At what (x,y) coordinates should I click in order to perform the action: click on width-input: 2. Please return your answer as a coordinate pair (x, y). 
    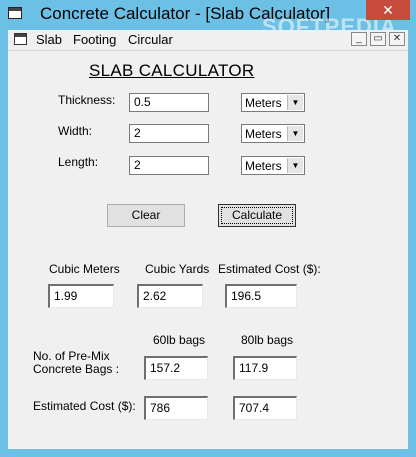
    Looking at the image, I should click on (169, 133).